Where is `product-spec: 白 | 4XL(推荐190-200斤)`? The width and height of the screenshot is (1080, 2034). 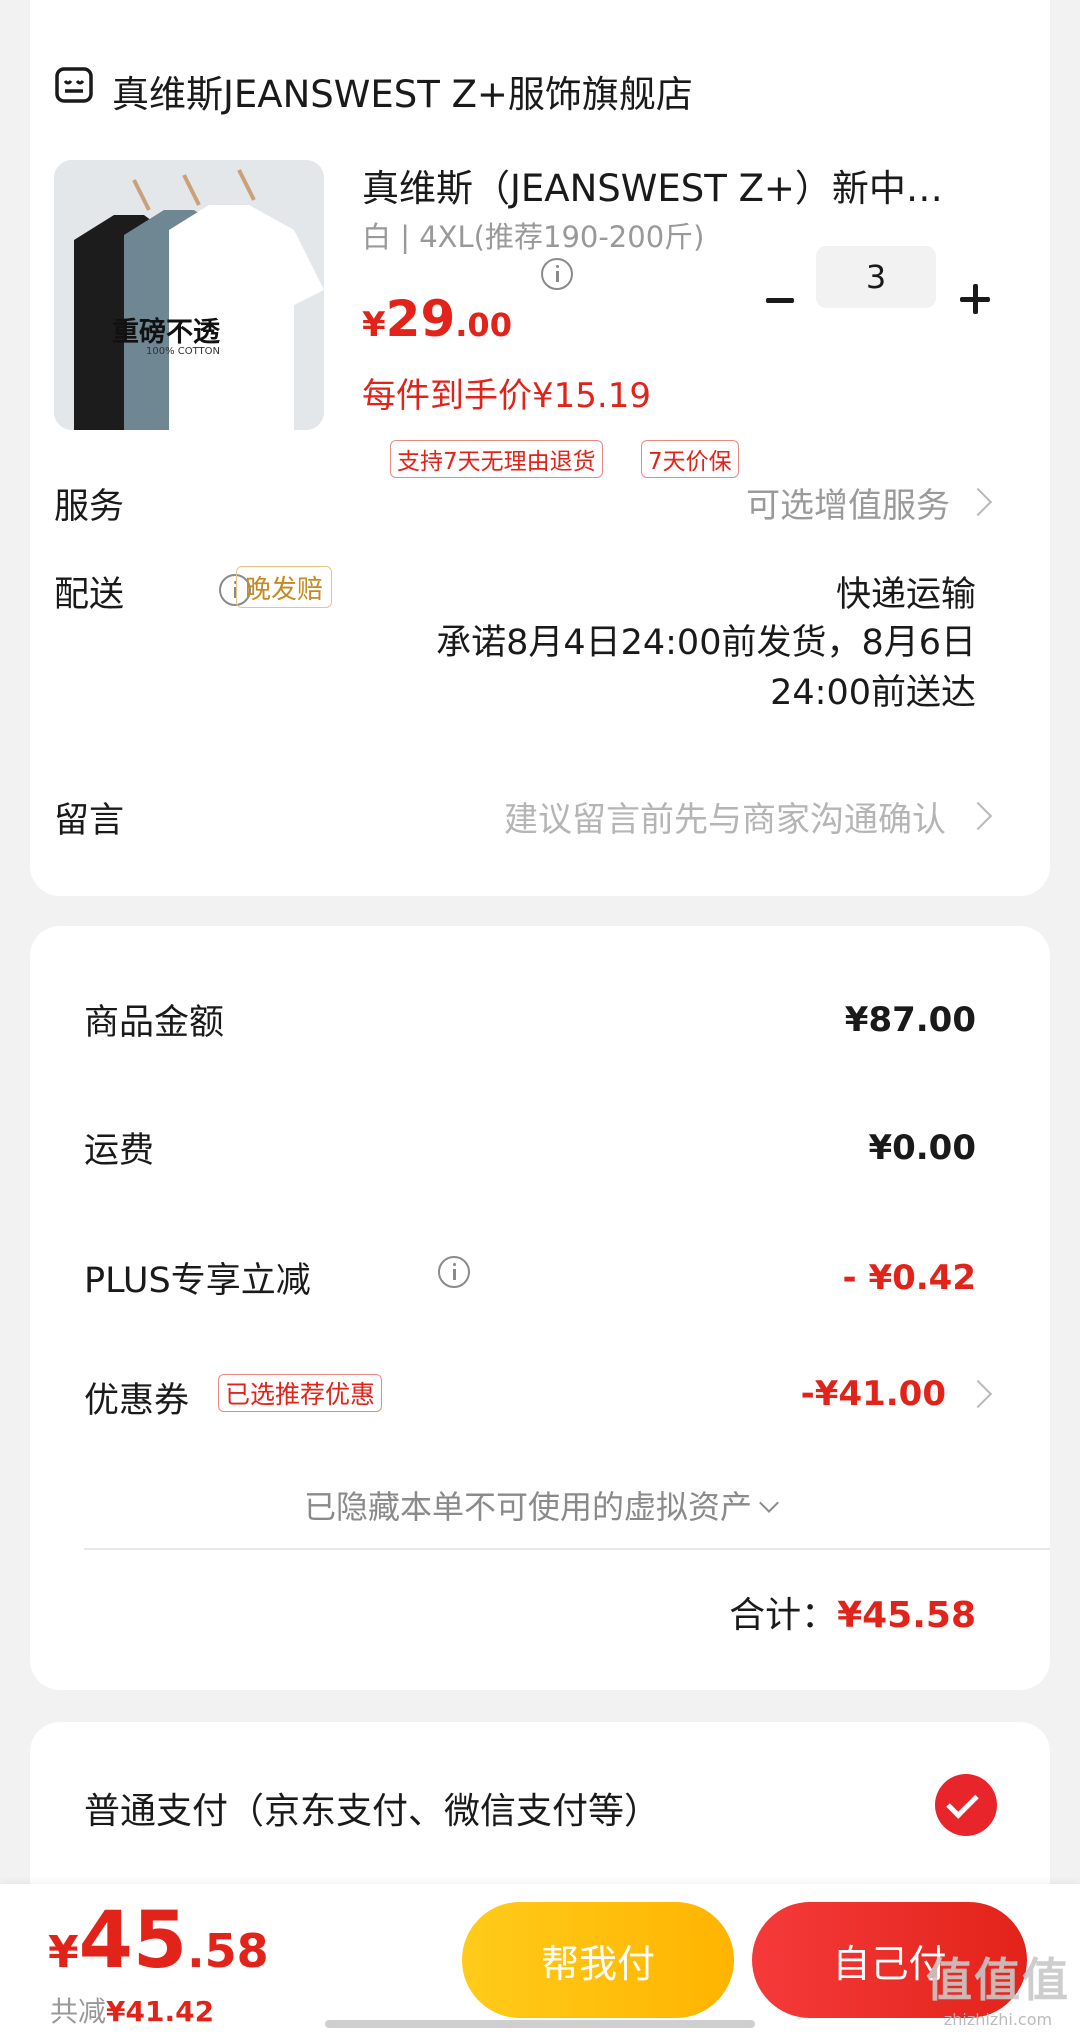 product-spec: 白 | 4XL(推荐190-200斤) is located at coordinates (533, 235).